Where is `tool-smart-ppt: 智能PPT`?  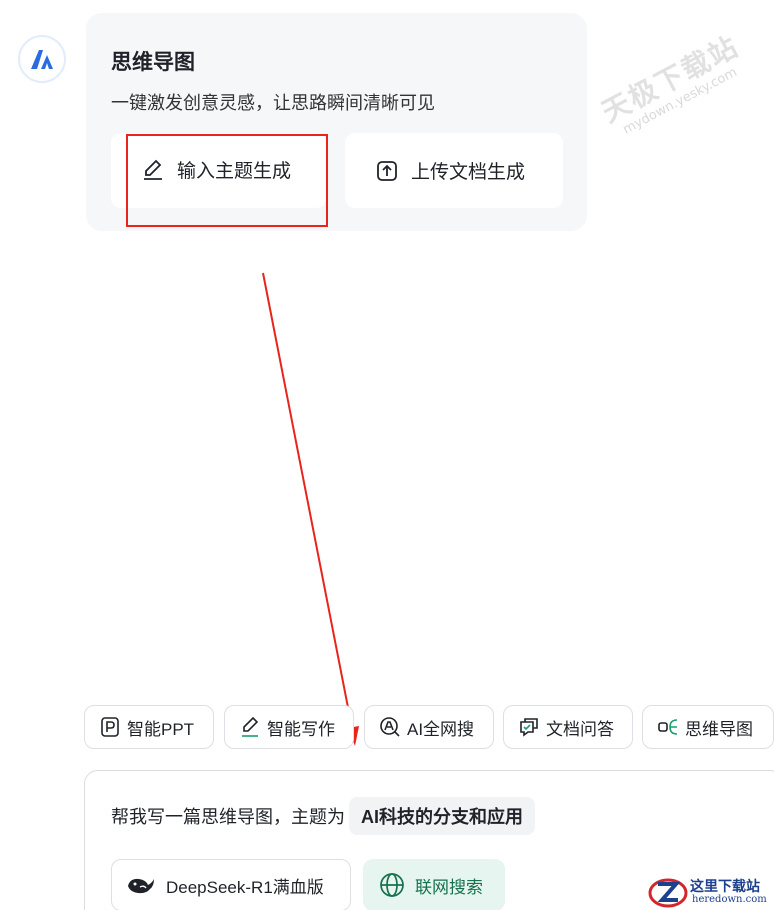
tool-smart-ppt: 智能PPT is located at coordinates (149, 727).